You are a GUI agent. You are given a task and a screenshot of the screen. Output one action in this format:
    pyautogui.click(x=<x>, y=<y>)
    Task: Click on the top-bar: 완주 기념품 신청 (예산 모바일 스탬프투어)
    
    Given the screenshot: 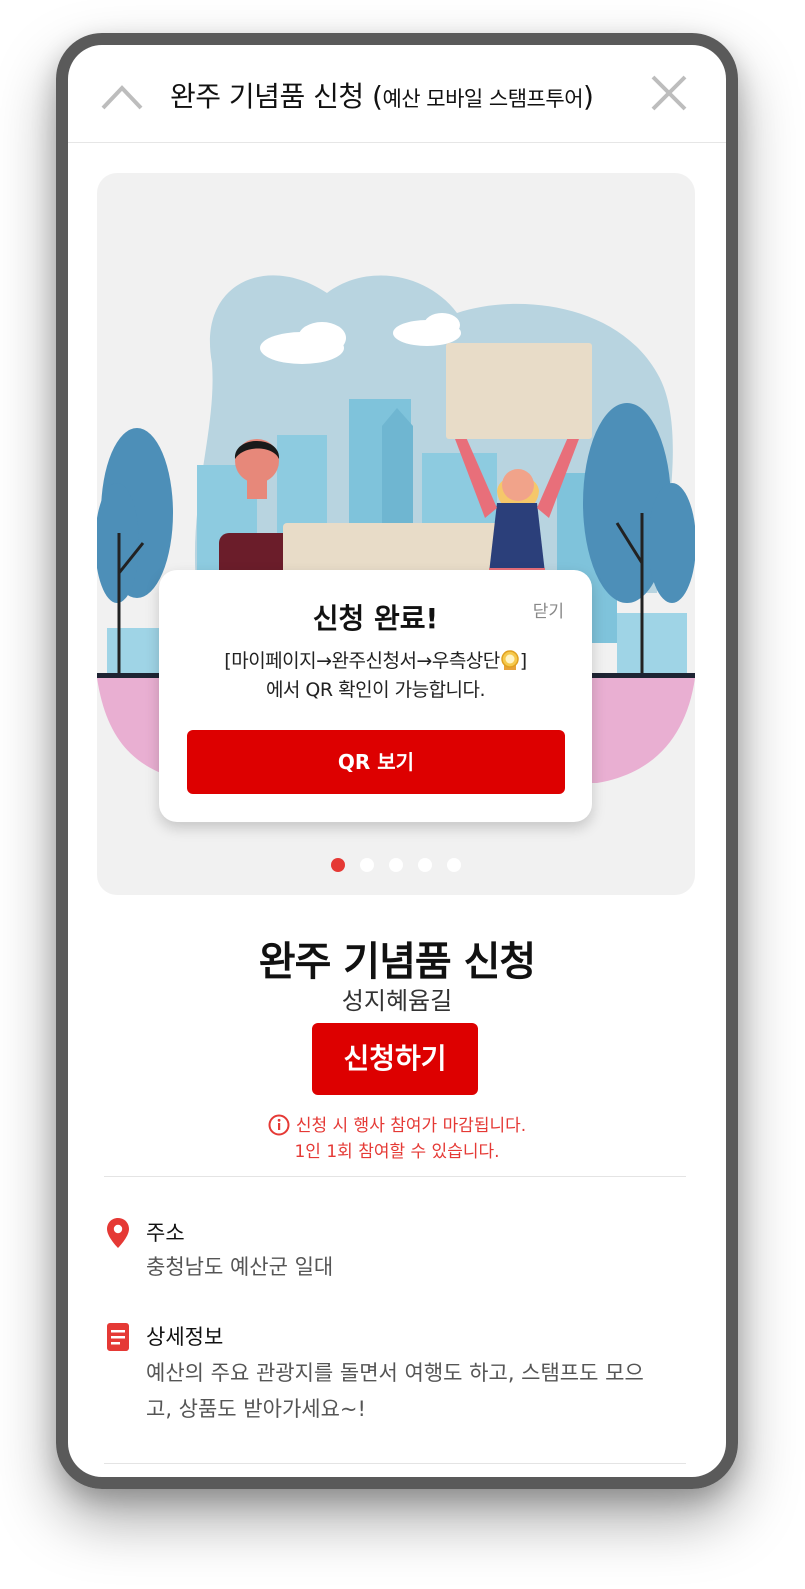 What is the action you would take?
    pyautogui.click(x=397, y=94)
    